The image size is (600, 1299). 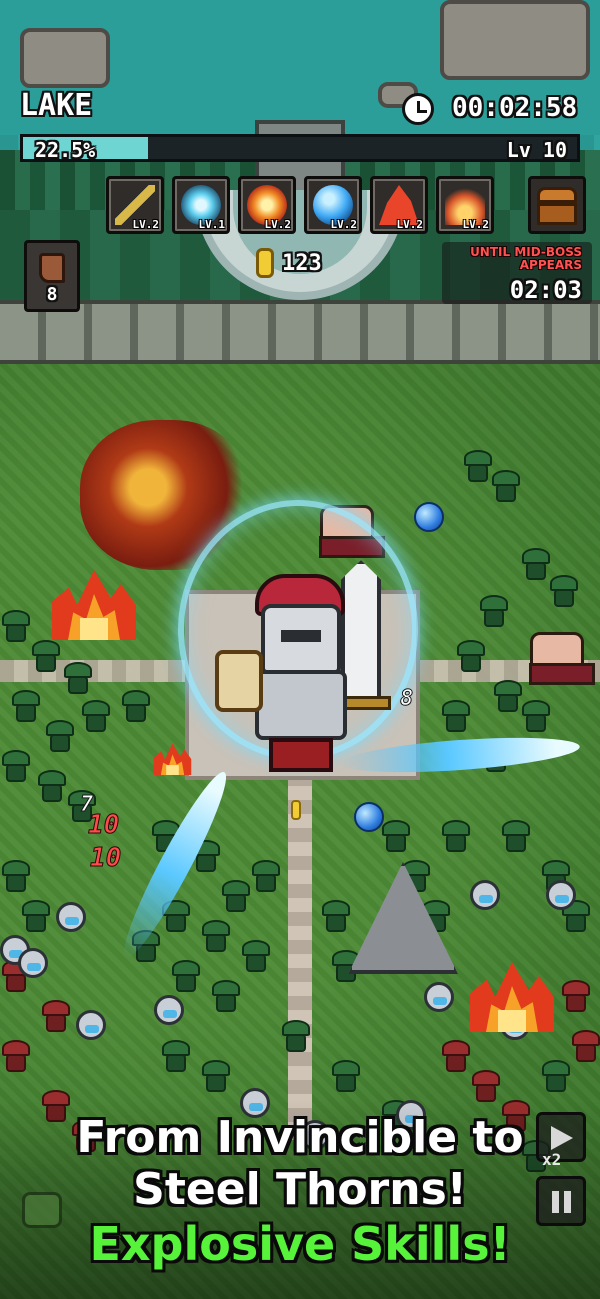 I want to click on mid-boss-label: UNTIL MID-BOSS APPEARS, so click(x=512, y=259).